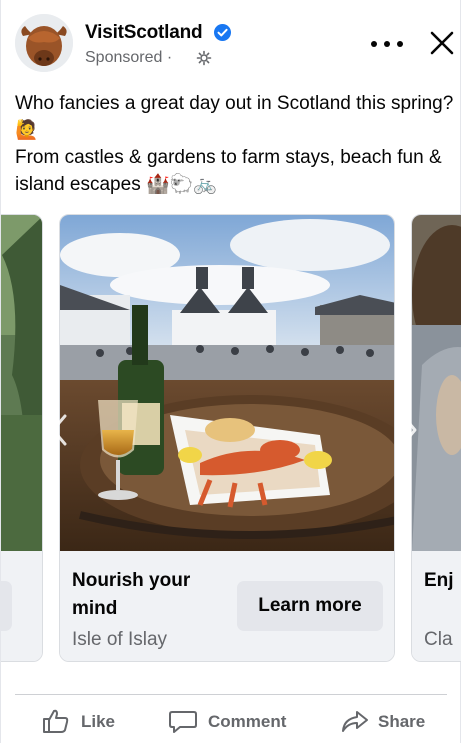 The width and height of the screenshot is (461, 743). What do you see at coordinates (439, 580) in the screenshot?
I see `card-title-next: Enj` at bounding box center [439, 580].